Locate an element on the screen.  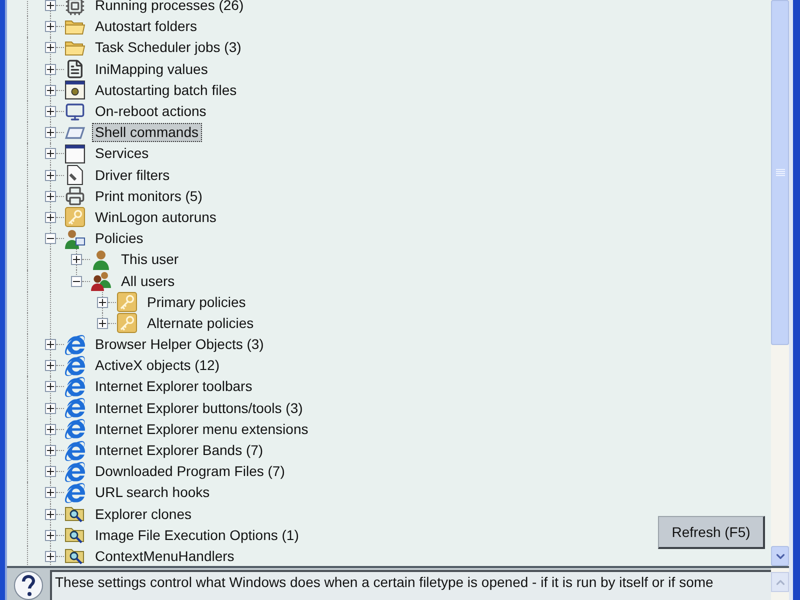
tree-item: Internet Explorer toolbars is located at coordinates (174, 386).